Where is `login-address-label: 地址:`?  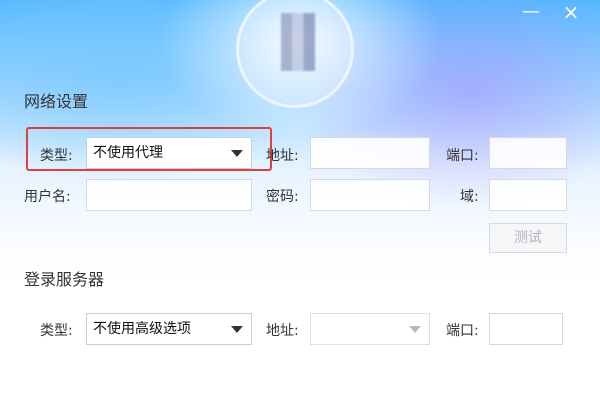
login-address-label: 地址: is located at coordinates (282, 331).